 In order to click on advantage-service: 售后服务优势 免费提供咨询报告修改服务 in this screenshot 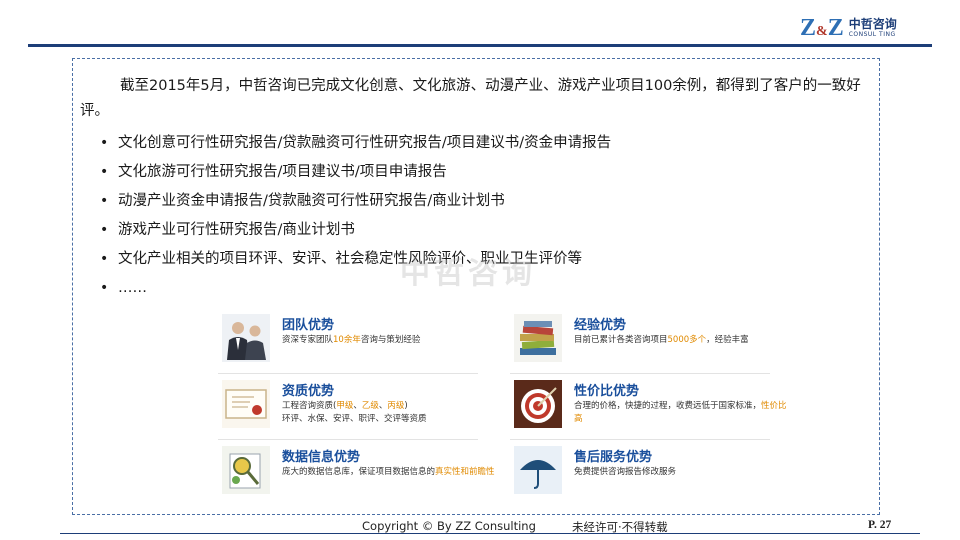, I will do `click(645, 475)`.